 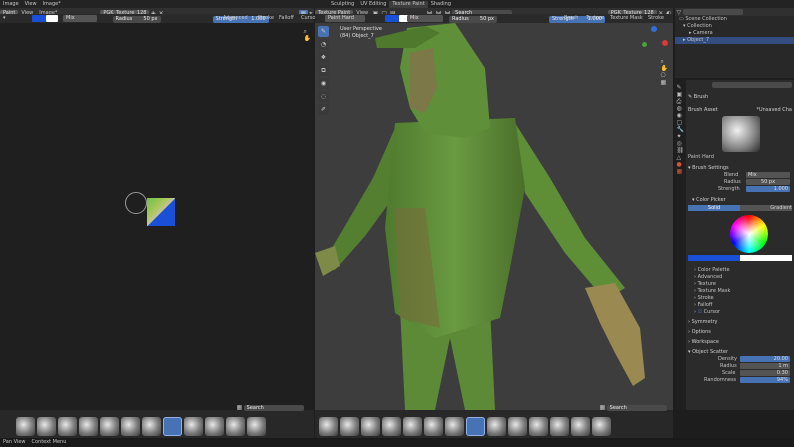 What do you see at coordinates (680, 164) in the screenshot?
I see `material-tab-icon: ●` at bounding box center [680, 164].